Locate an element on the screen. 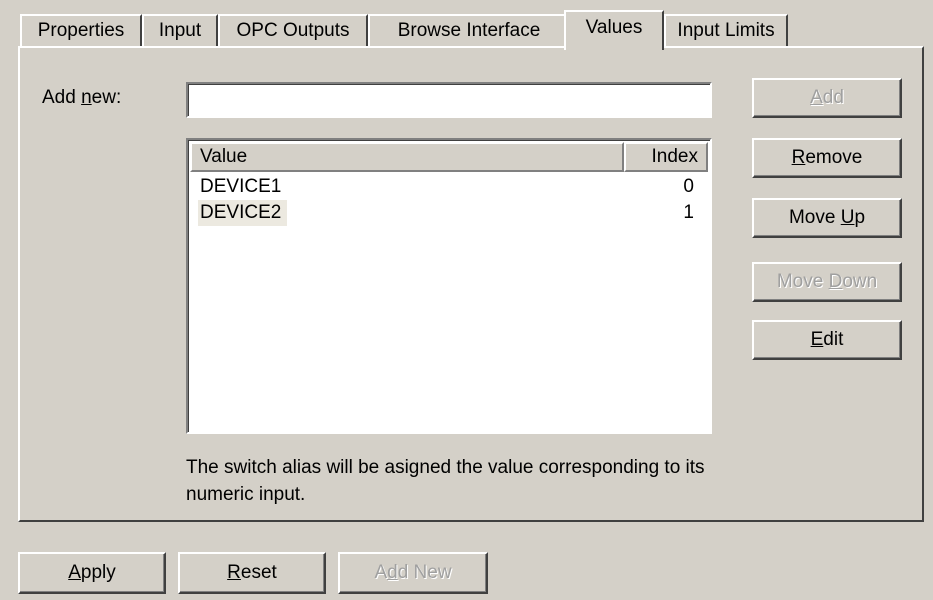 This screenshot has height=600, width=933. list-item: DEVICE1 0 is located at coordinates (450, 187).